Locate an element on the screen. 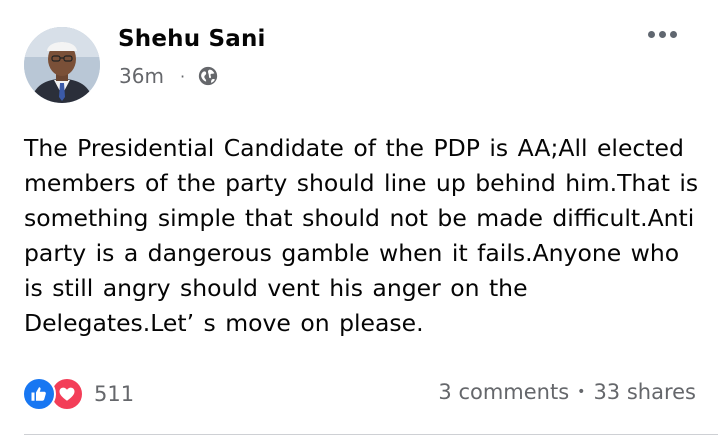 Image resolution: width=718 pixels, height=442 pixels. avatar-photo is located at coordinates (62, 65).